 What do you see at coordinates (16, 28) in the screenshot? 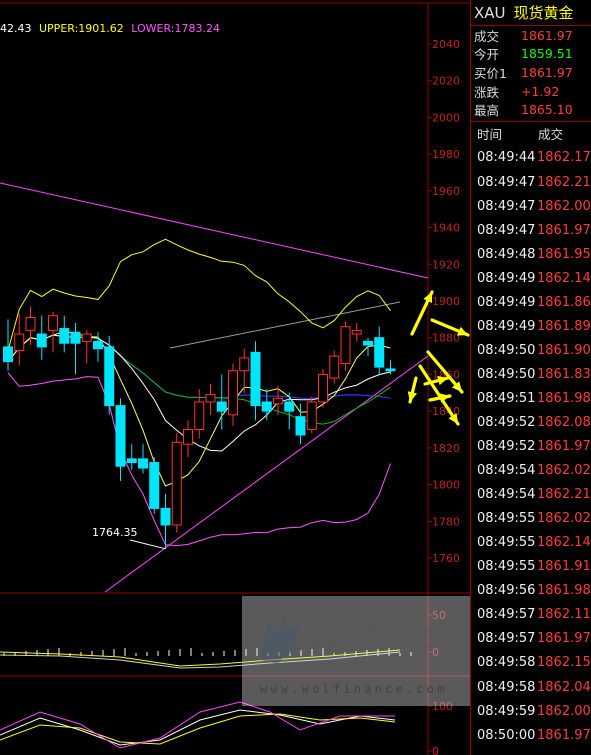
I see `legend-mid: 42.43` at bounding box center [16, 28].